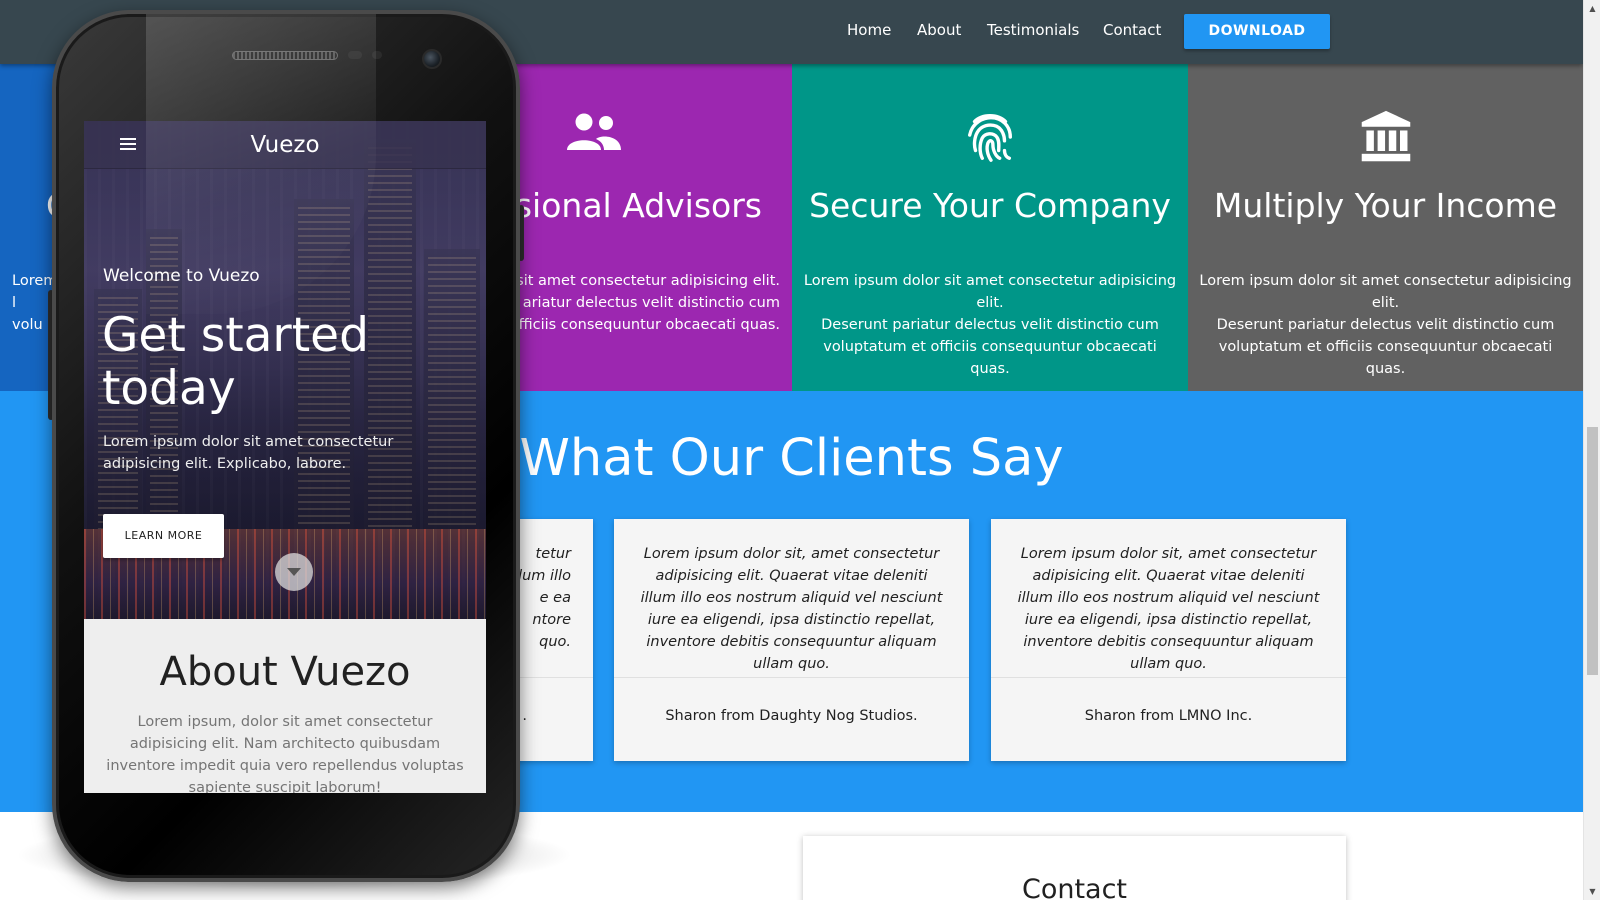 Image resolution: width=1600 pixels, height=900 pixels. I want to click on bank-icon, so click(1385, 136).